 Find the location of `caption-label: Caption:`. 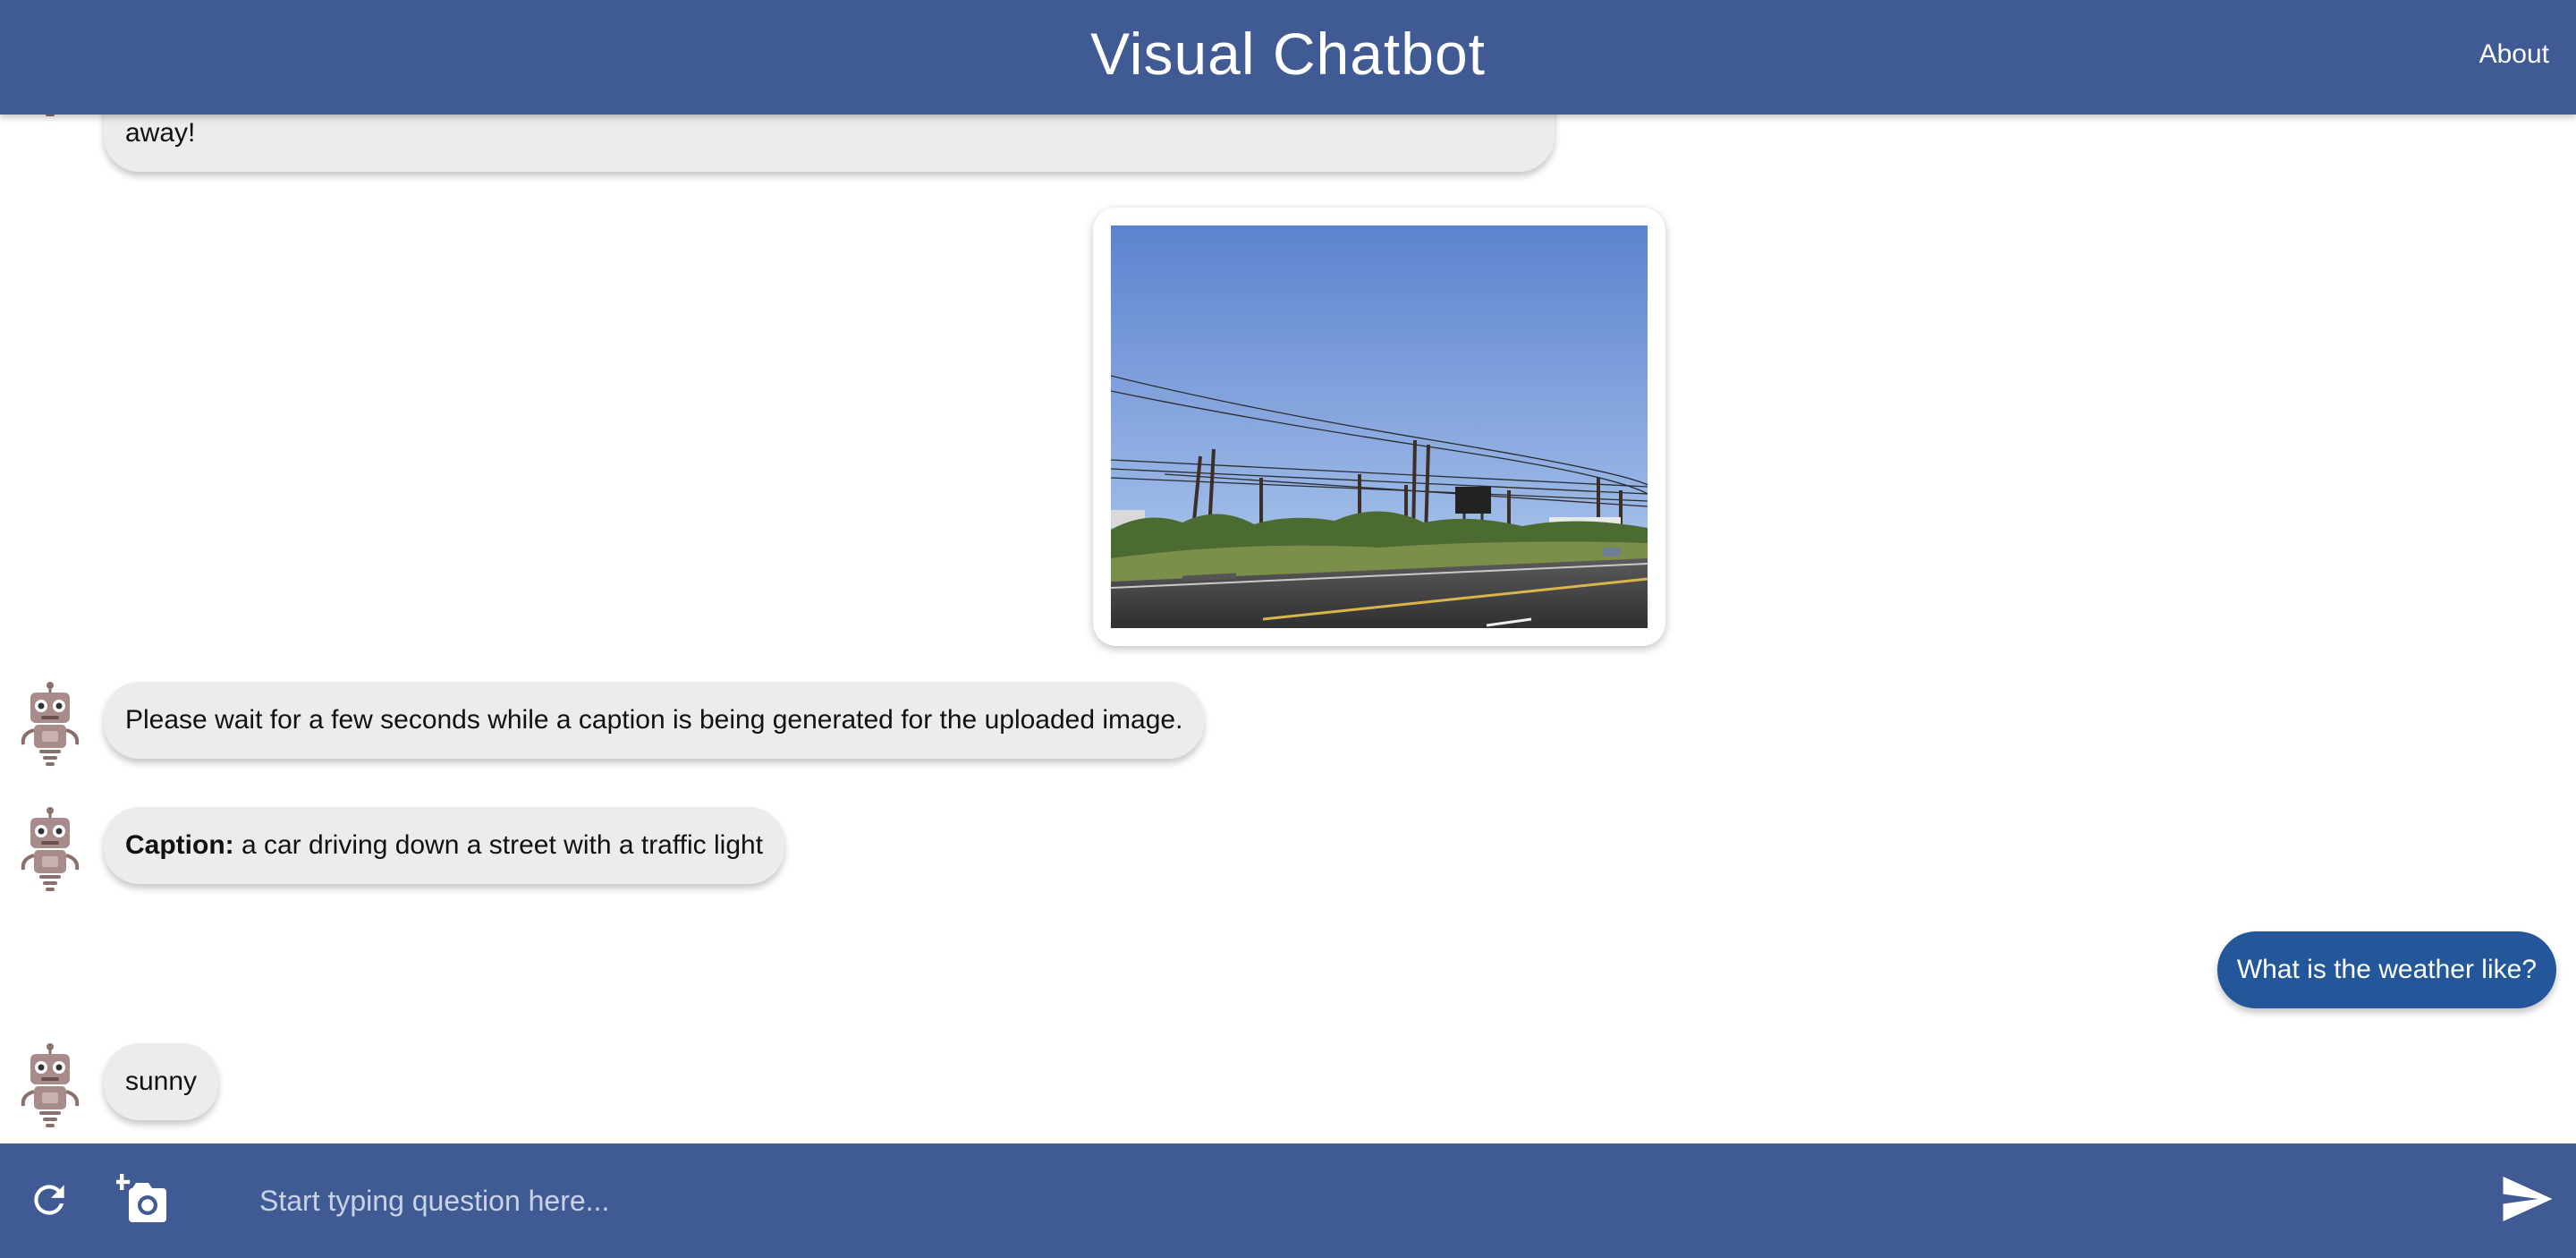

caption-label: Caption: is located at coordinates (179, 845).